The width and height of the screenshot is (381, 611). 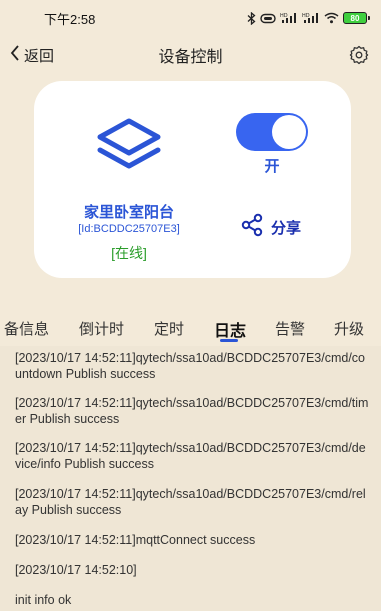 What do you see at coordinates (190, 329) in the screenshot?
I see `tab-bar: 备信息 倒计时 定时 日志 告警 升级` at bounding box center [190, 329].